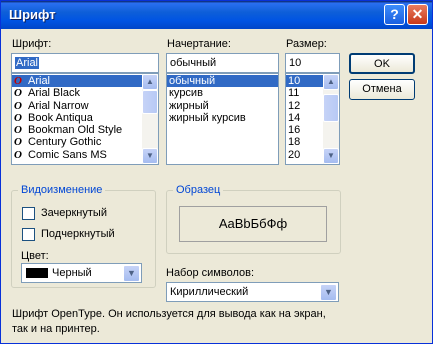 The width and height of the screenshot is (433, 344). What do you see at coordinates (32, 44) in the screenshot?
I see `font-label: Шрифт:` at bounding box center [32, 44].